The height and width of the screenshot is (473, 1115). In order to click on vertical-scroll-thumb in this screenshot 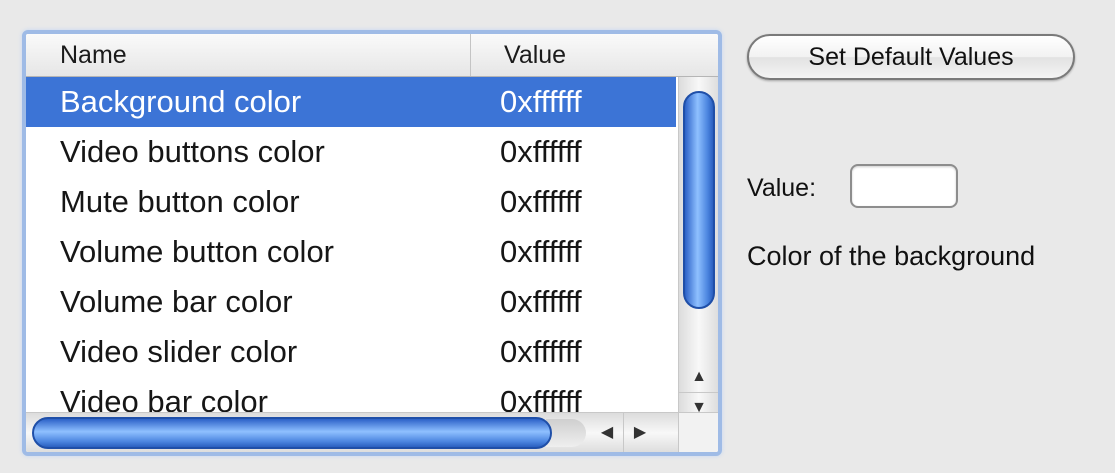, I will do `click(699, 200)`.